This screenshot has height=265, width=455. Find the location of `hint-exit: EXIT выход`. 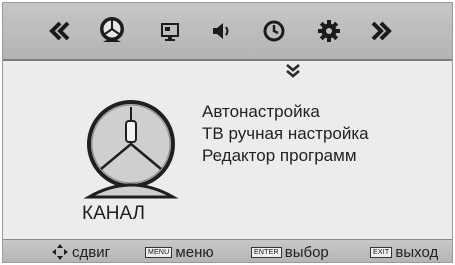

hint-exit: EXIT выход is located at coordinates (404, 252).